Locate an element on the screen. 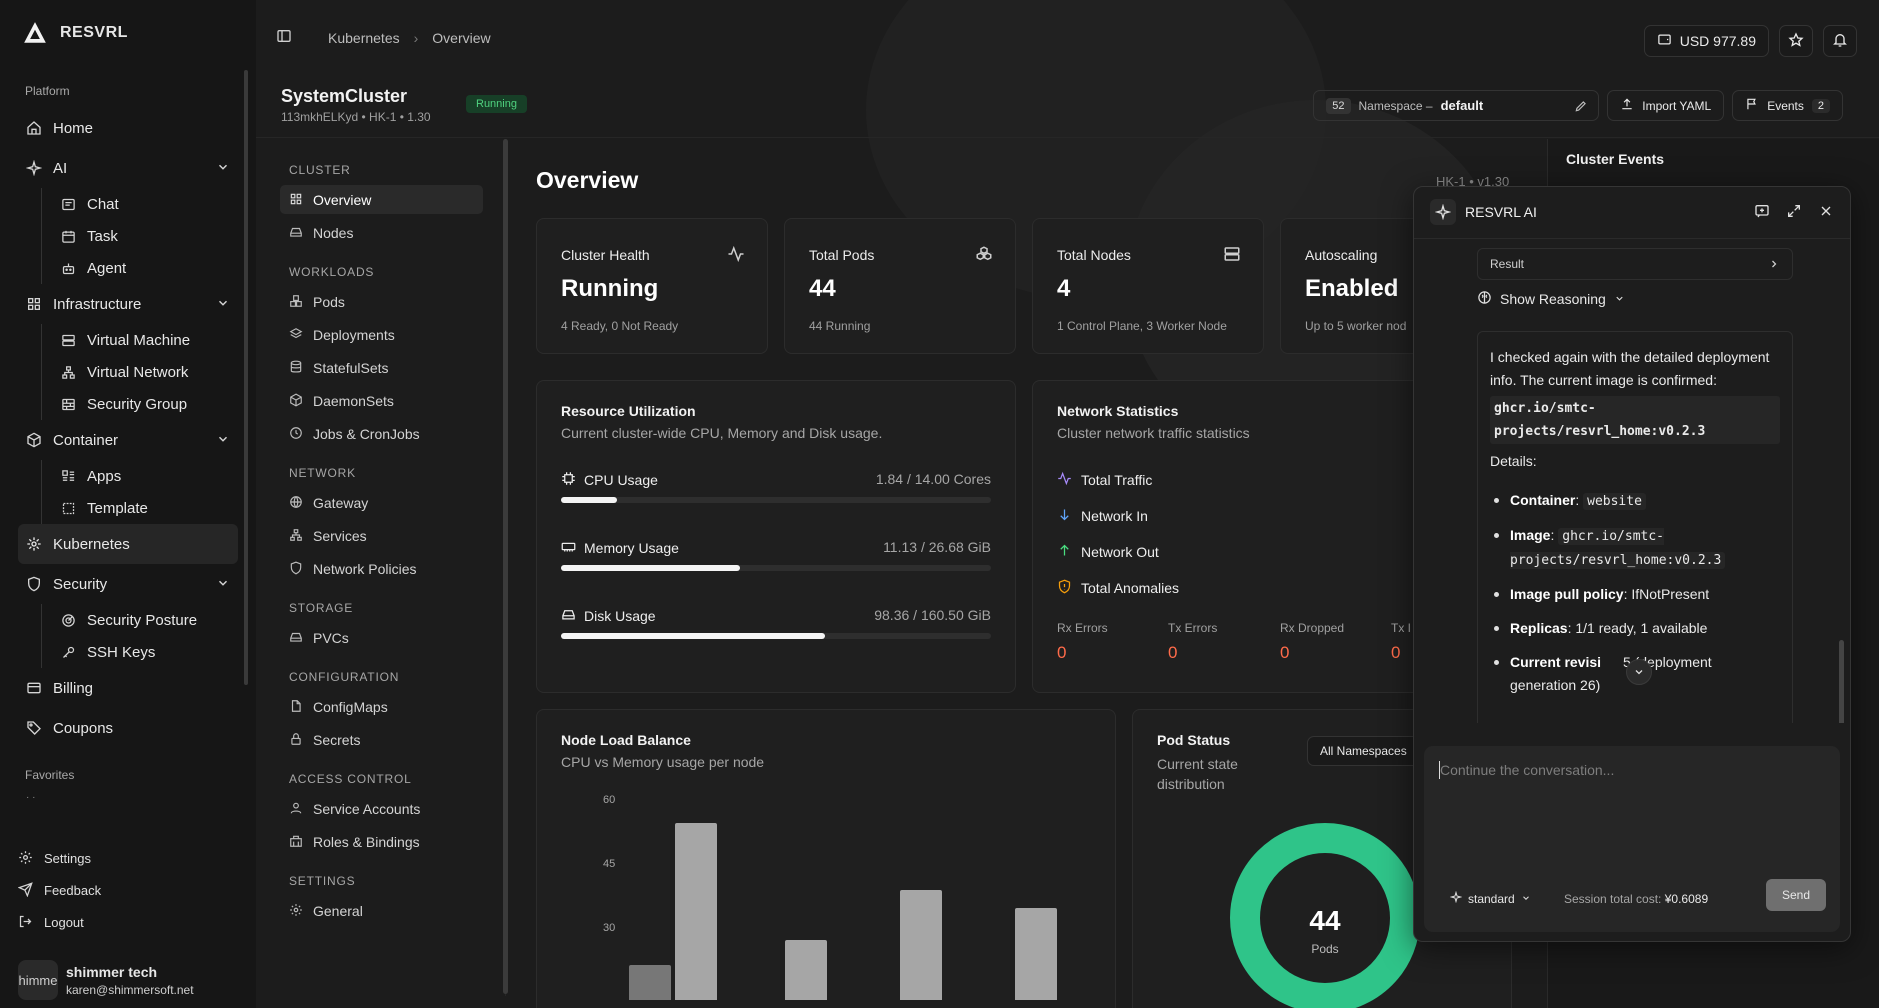 This screenshot has height=1008, width=1879. chevron-down-icon is located at coordinates (1639, 672).